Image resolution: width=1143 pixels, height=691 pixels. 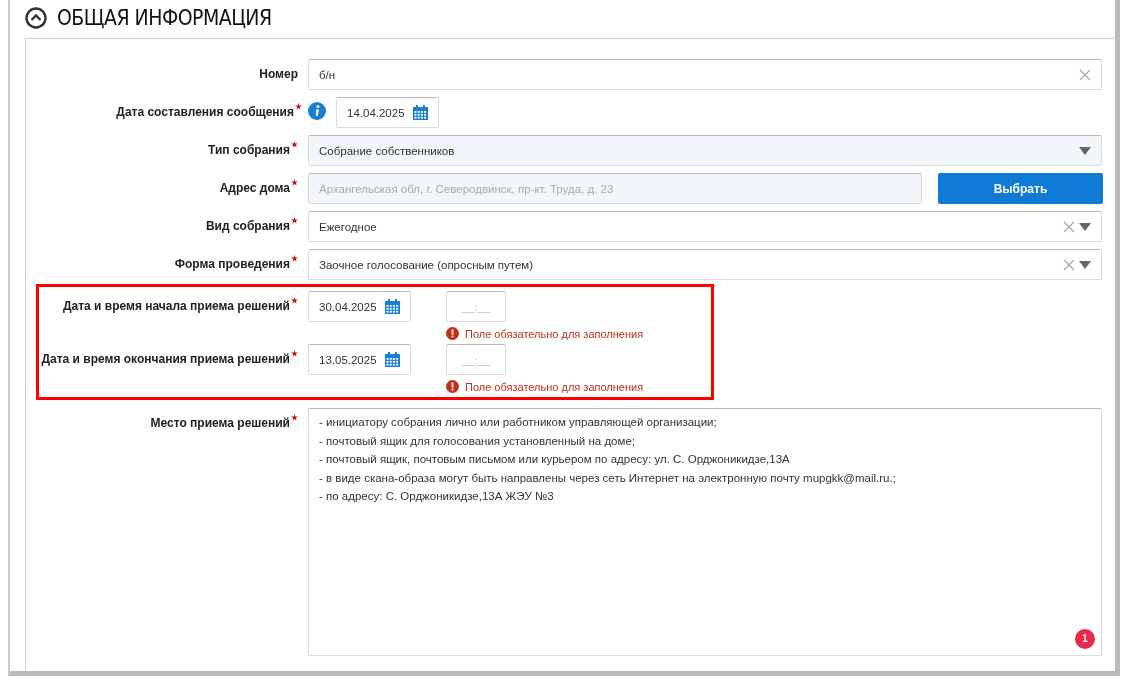 I want to click on select-button: Выбрать, so click(x=1020, y=188).